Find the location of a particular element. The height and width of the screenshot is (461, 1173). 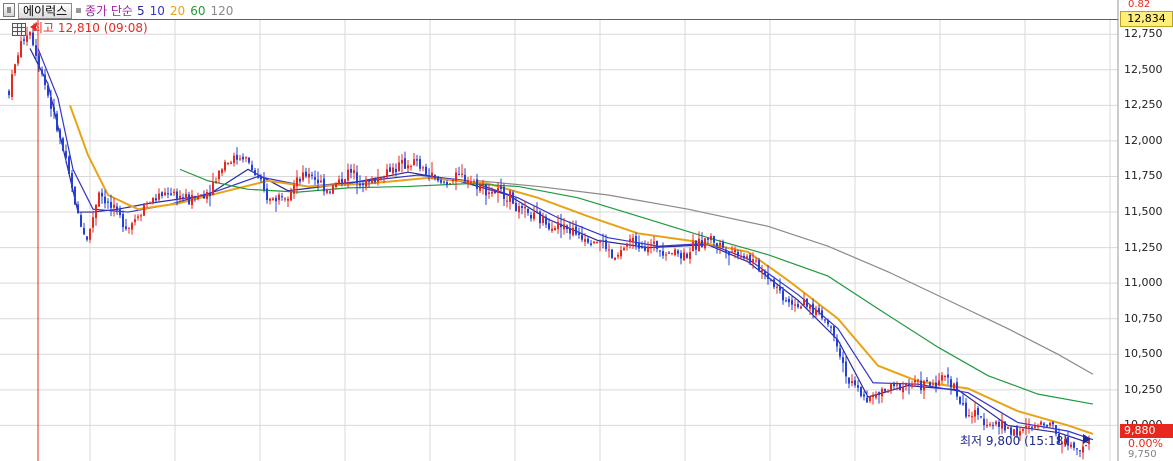

low-price-label: 최저 9,800 (15:18) is located at coordinates (1014, 441).